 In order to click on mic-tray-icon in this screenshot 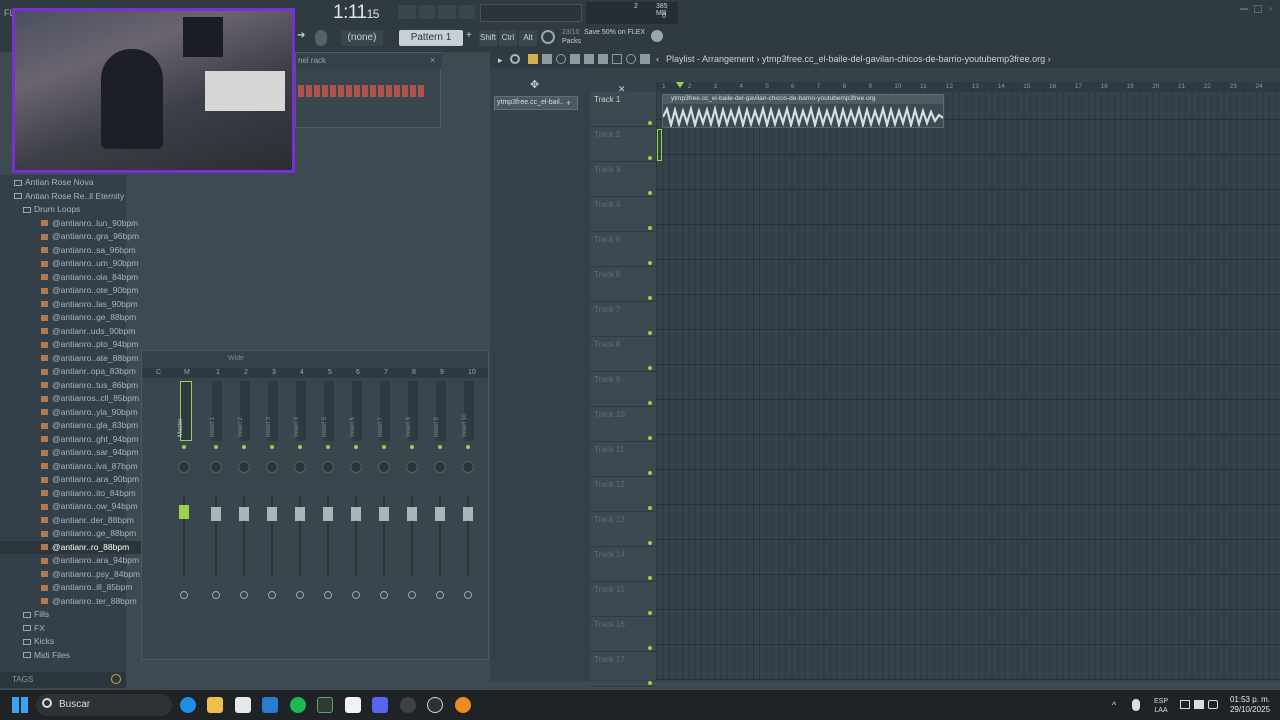, I will do `click(1136, 705)`.